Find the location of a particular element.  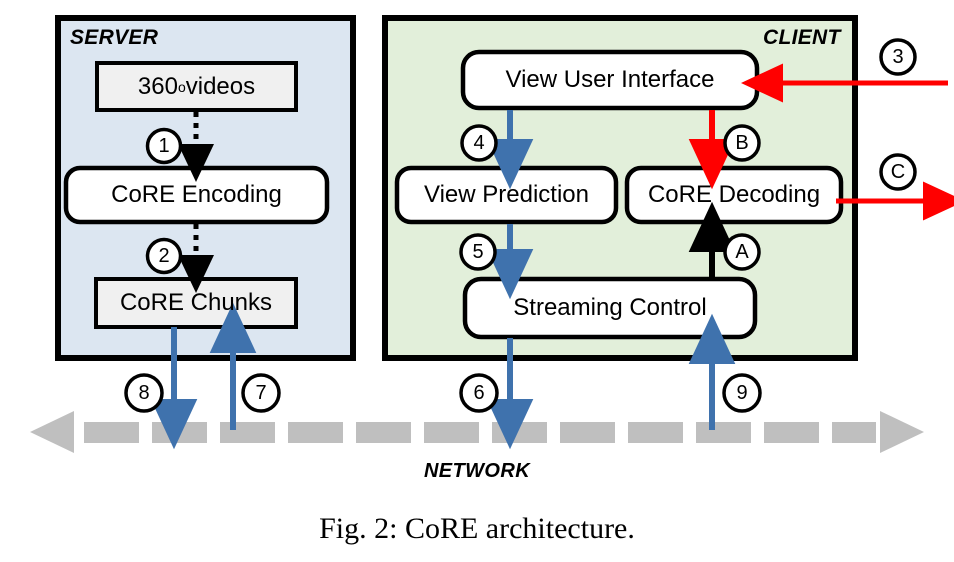

node-core-chunks is located at coordinates (196, 303).